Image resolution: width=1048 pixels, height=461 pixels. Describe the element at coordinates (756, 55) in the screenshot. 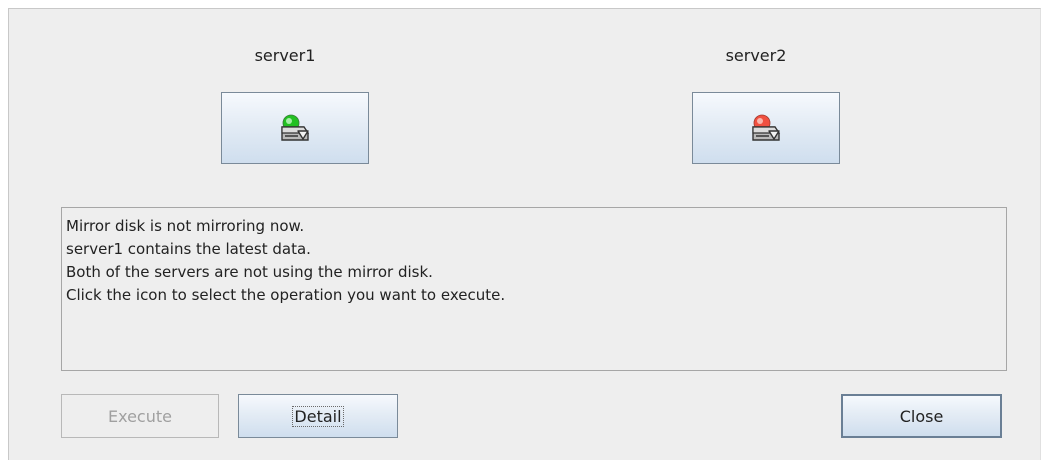

I see `server2-label: server2` at that location.